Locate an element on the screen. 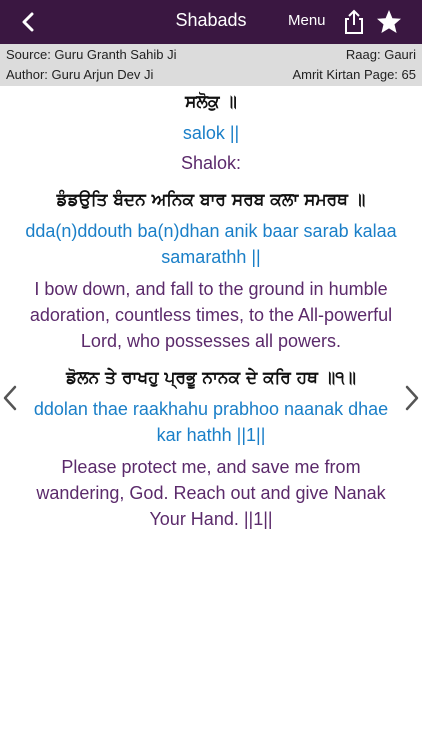  page-label: Amrit Kirtan Page: 65 is located at coordinates (354, 74).